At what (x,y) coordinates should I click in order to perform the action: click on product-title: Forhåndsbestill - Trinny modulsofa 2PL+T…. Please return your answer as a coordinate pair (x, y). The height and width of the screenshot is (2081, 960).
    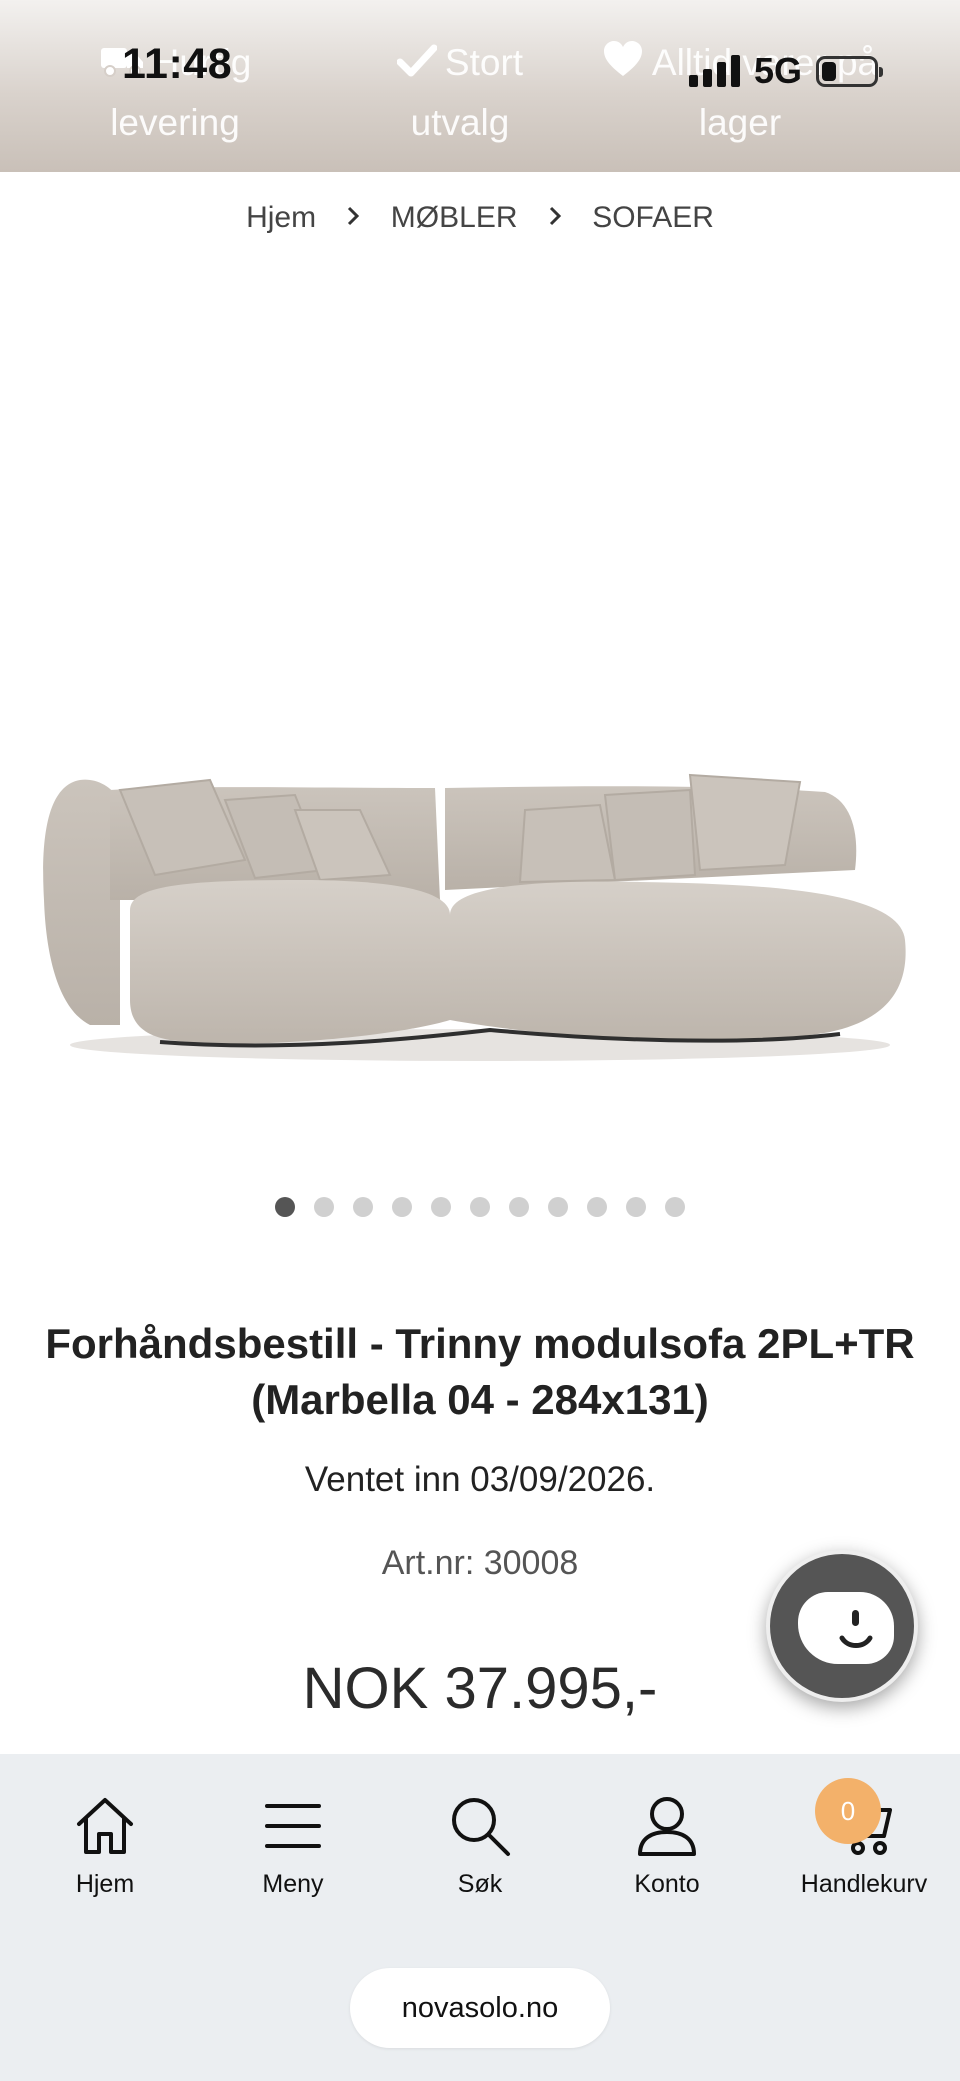
    Looking at the image, I should click on (480, 1372).